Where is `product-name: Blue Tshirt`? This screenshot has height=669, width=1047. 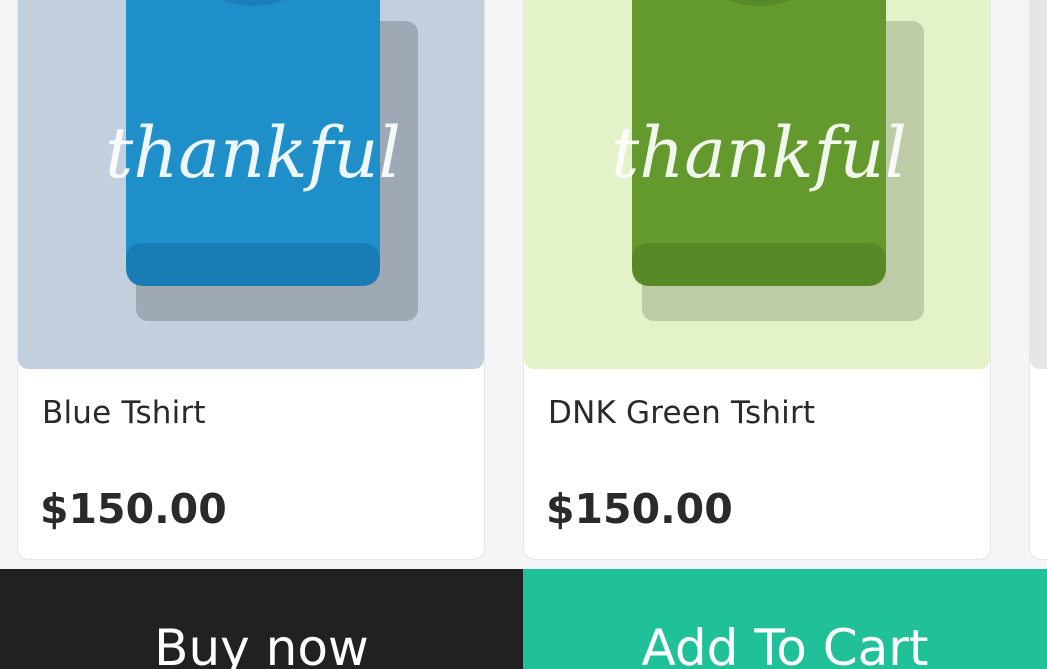
product-name: Blue Tshirt is located at coordinates (124, 413).